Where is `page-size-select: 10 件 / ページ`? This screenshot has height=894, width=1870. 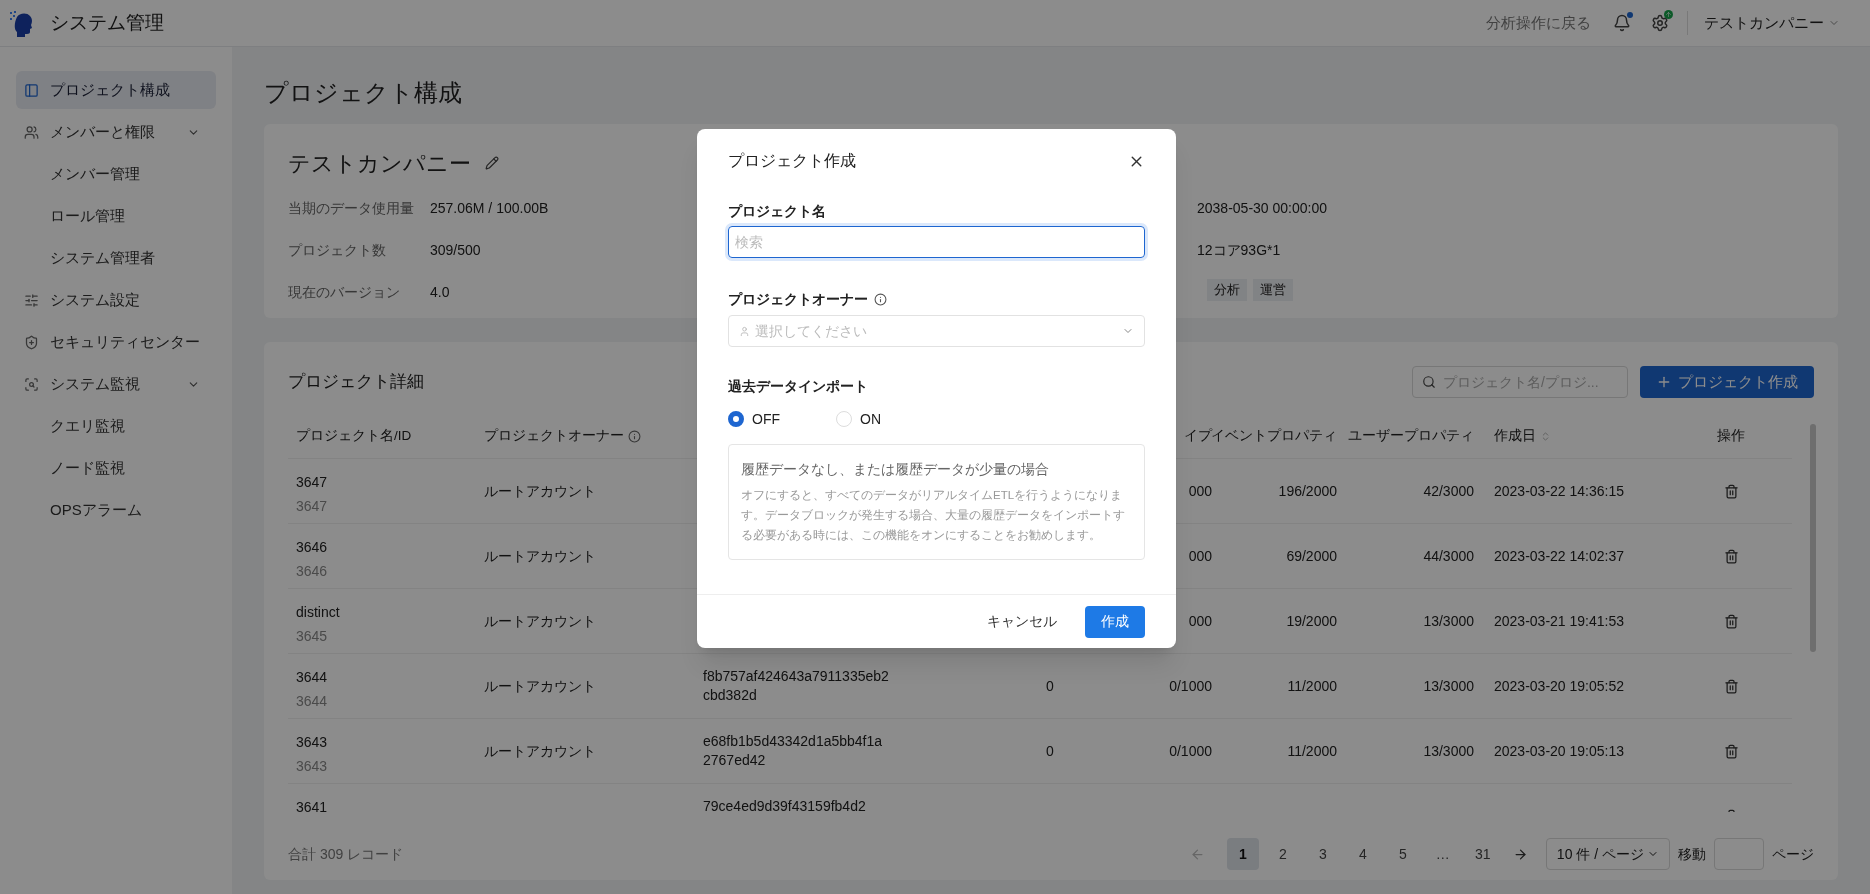
page-size-select: 10 件 / ページ is located at coordinates (1607, 854).